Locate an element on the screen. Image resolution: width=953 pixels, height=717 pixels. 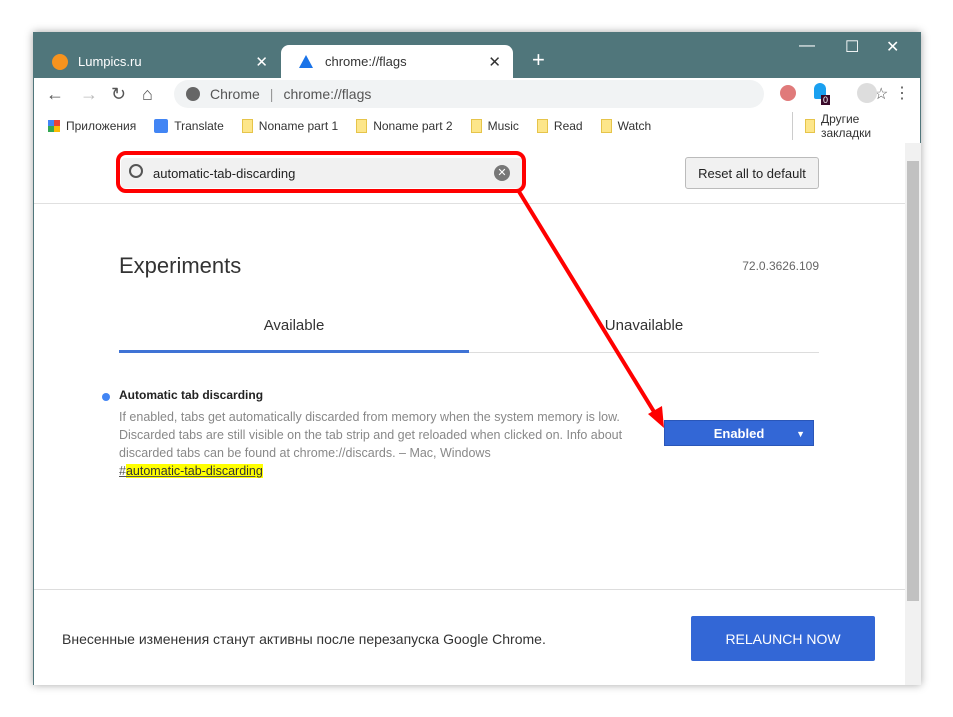
clear-search-icon: ✕ is located at coordinates (502, 173).